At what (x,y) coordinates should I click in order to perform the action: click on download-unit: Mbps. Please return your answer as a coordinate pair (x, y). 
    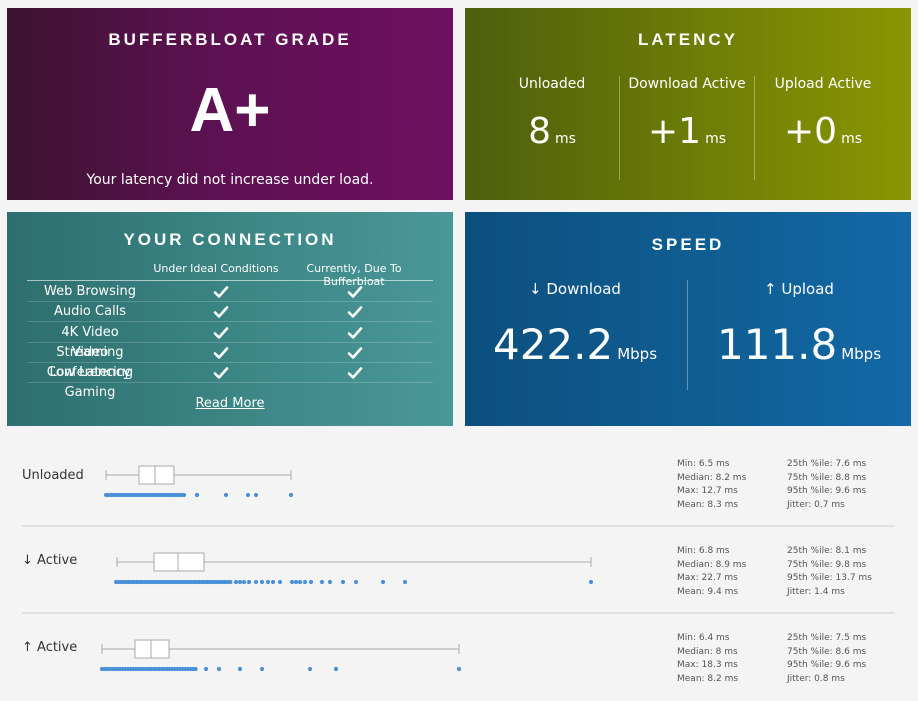
    Looking at the image, I should click on (637, 354).